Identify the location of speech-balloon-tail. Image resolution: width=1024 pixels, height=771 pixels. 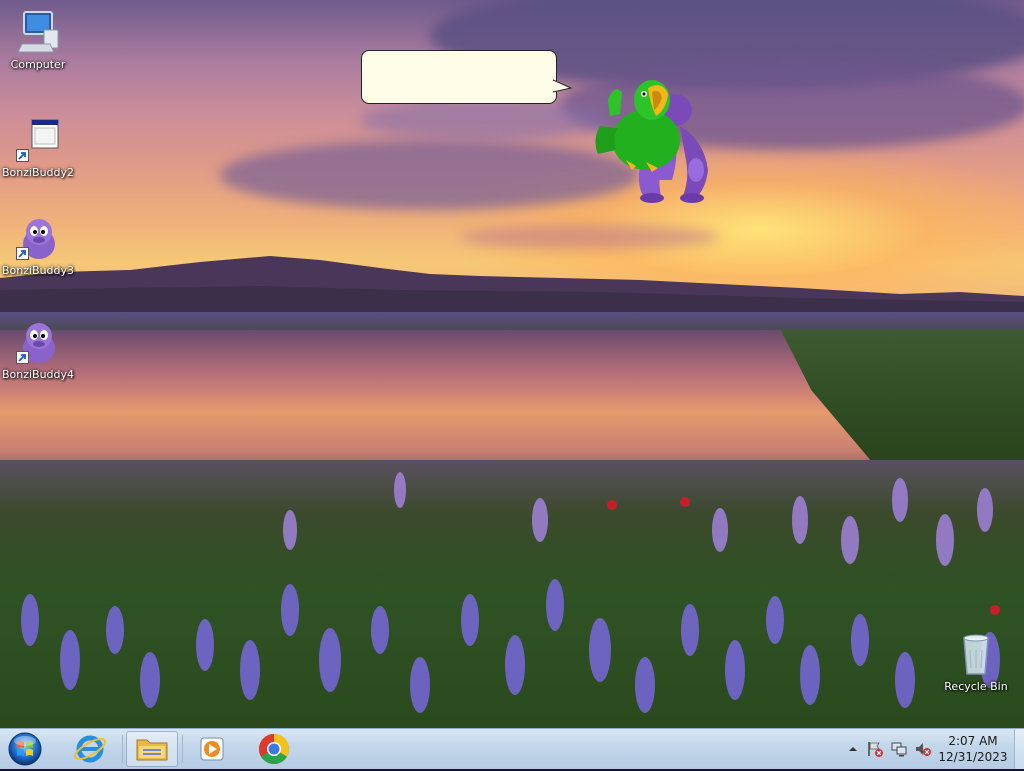
(563, 86).